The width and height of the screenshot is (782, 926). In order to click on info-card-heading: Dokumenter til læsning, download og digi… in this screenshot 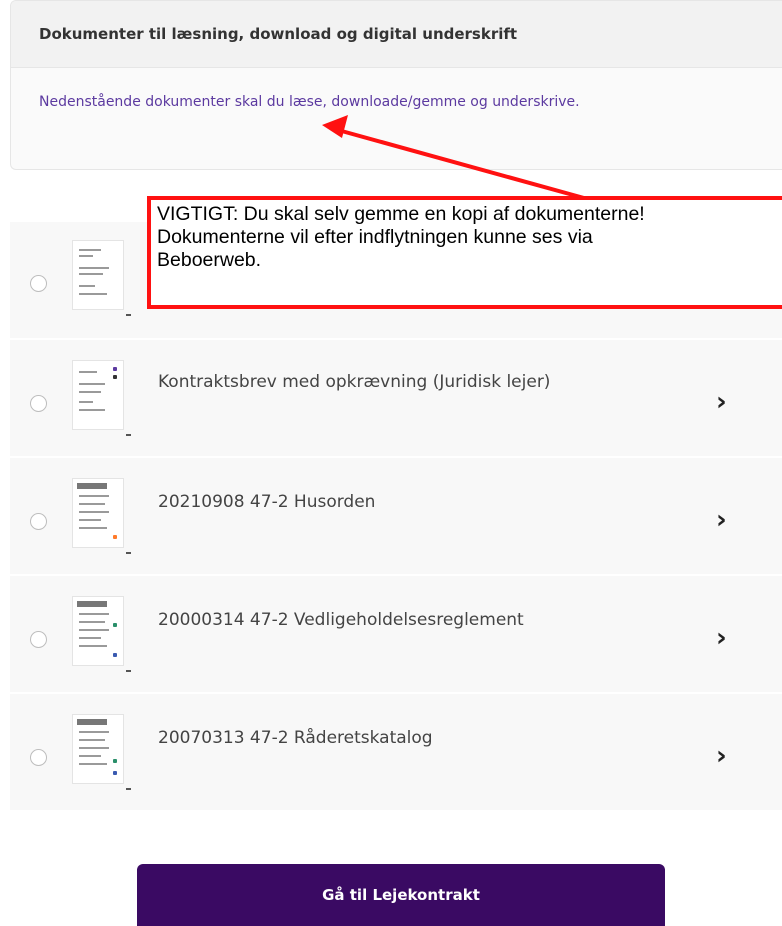, I will do `click(396, 34)`.